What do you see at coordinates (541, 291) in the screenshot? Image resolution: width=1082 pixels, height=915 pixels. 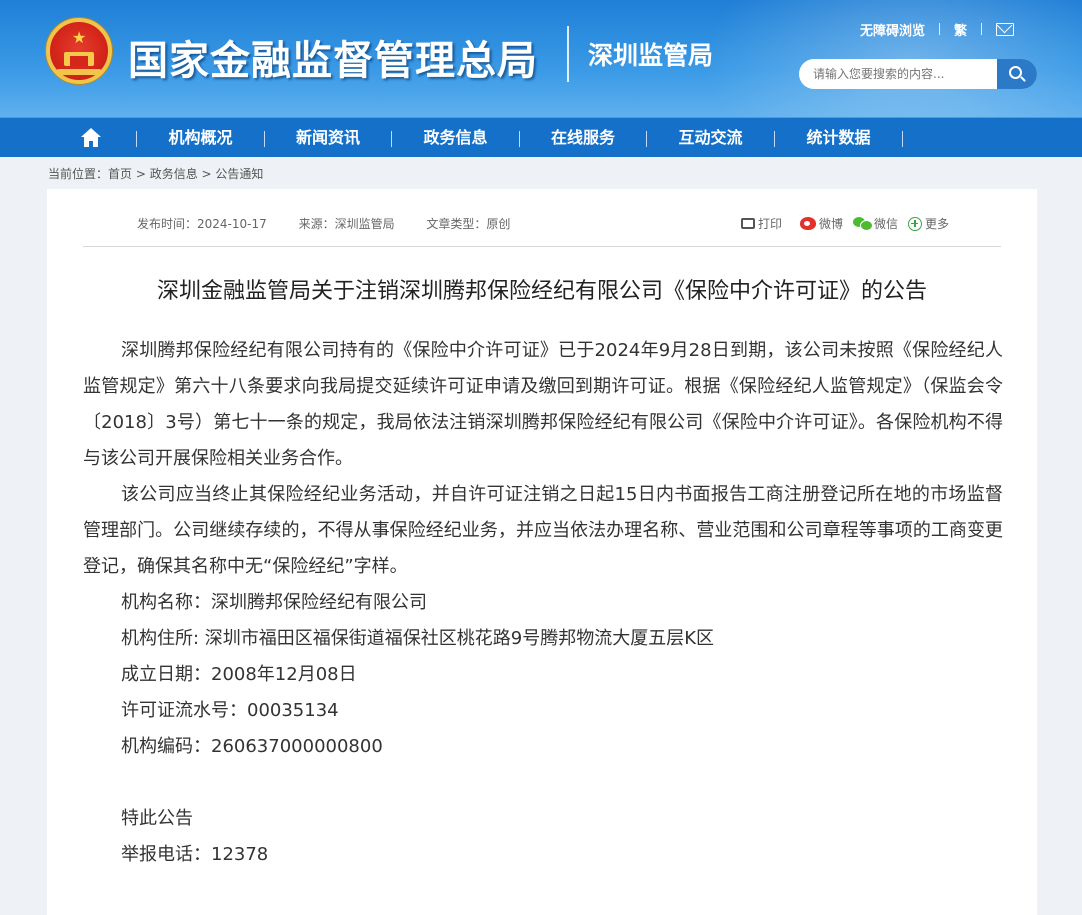 I see `article-title: 深圳金融监管局关于注销深圳腾邦保险经纪有限公司《保险中介许可证》的公告` at bounding box center [541, 291].